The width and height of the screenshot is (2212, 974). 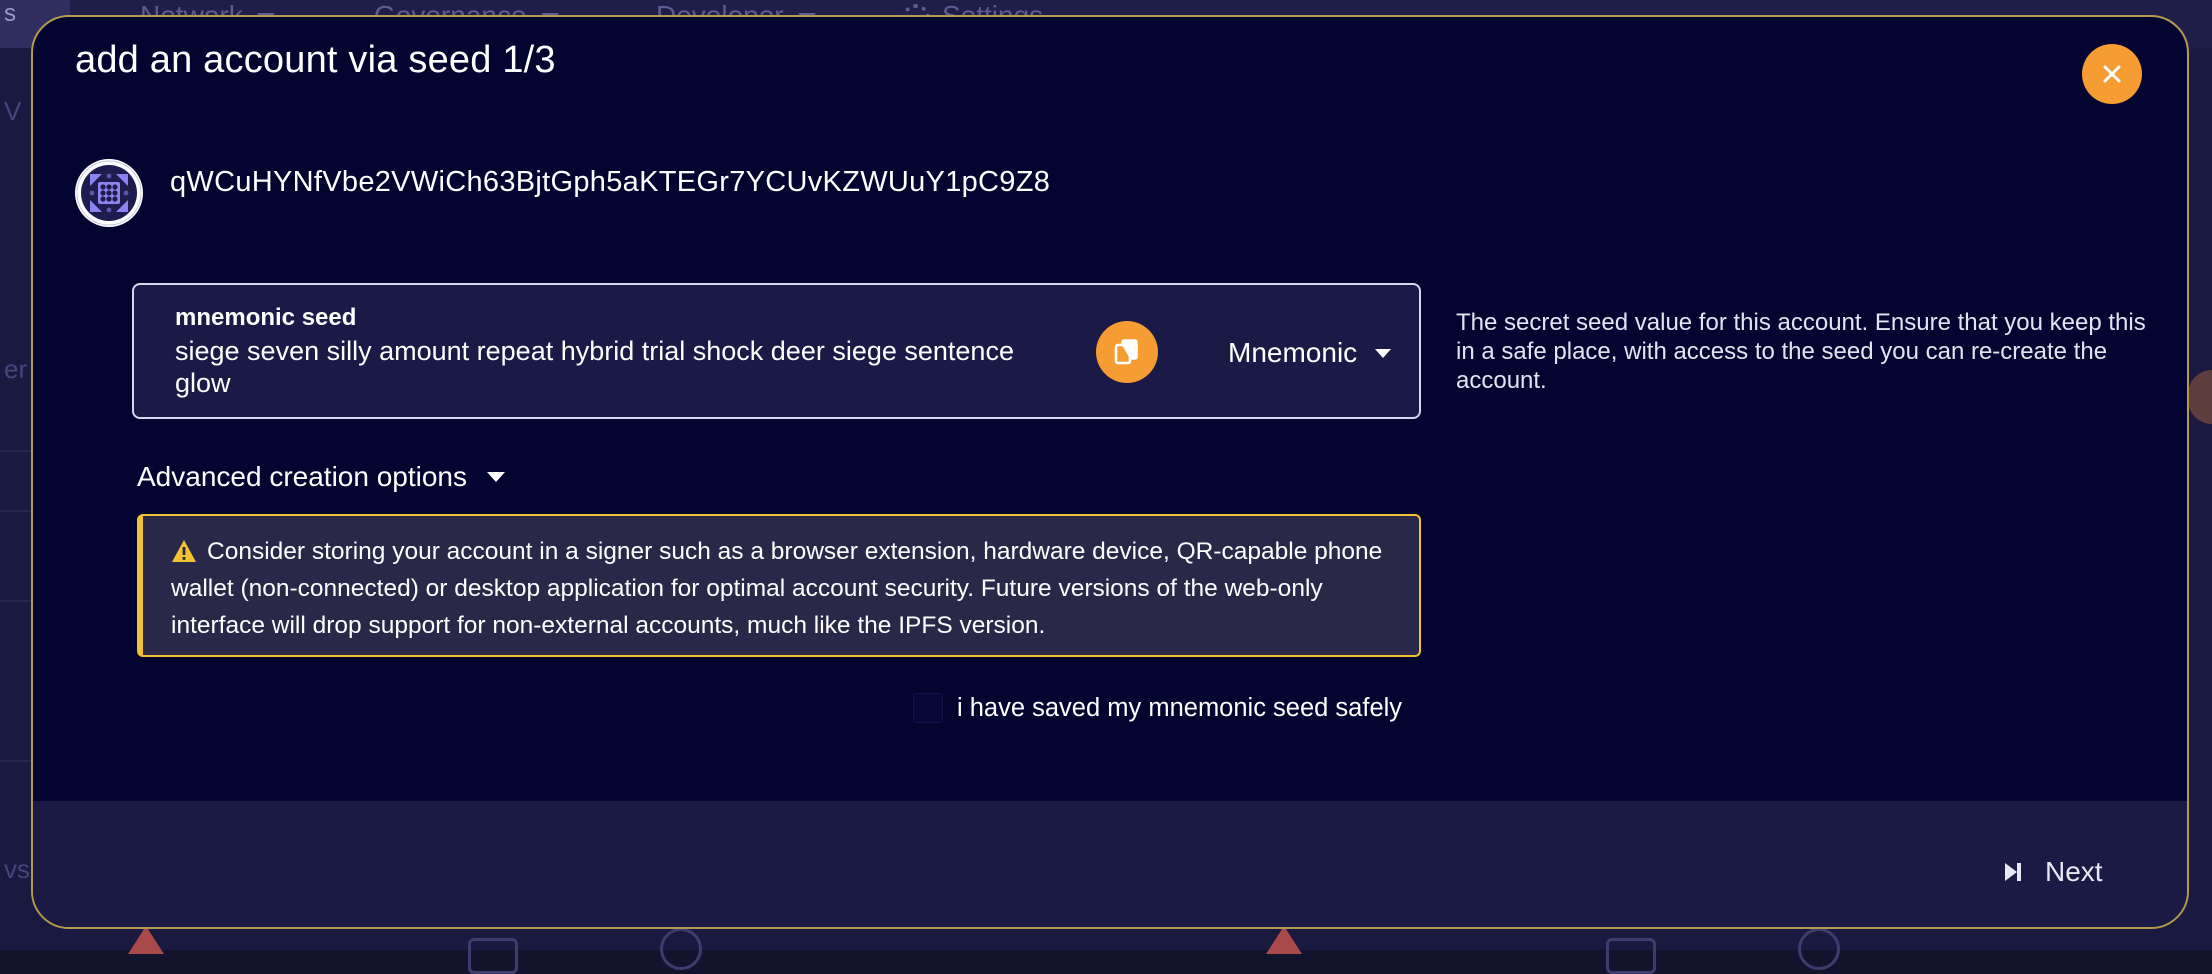 I want to click on next-button: Next, so click(x=2053, y=872).